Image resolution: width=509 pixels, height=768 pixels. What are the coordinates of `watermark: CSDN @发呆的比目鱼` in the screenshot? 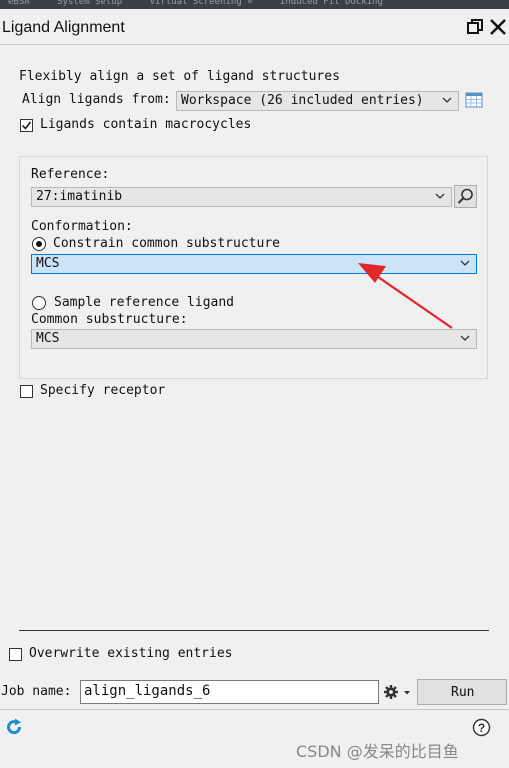 It's located at (377, 751).